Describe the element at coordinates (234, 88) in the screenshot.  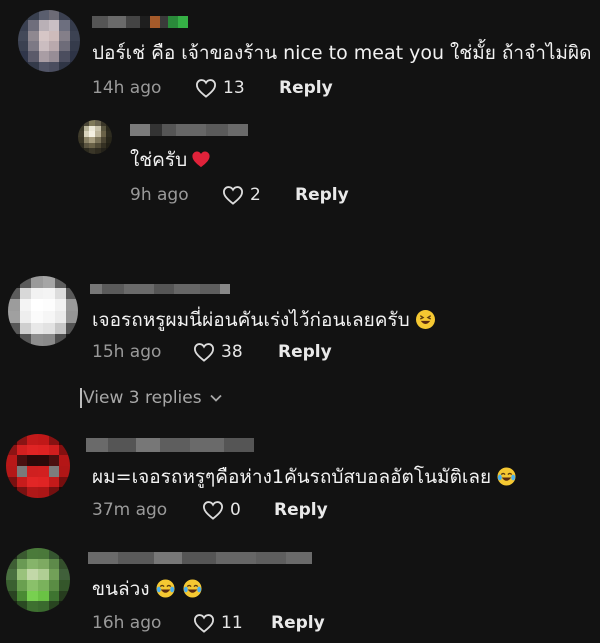
I see `like-count: 13` at that location.